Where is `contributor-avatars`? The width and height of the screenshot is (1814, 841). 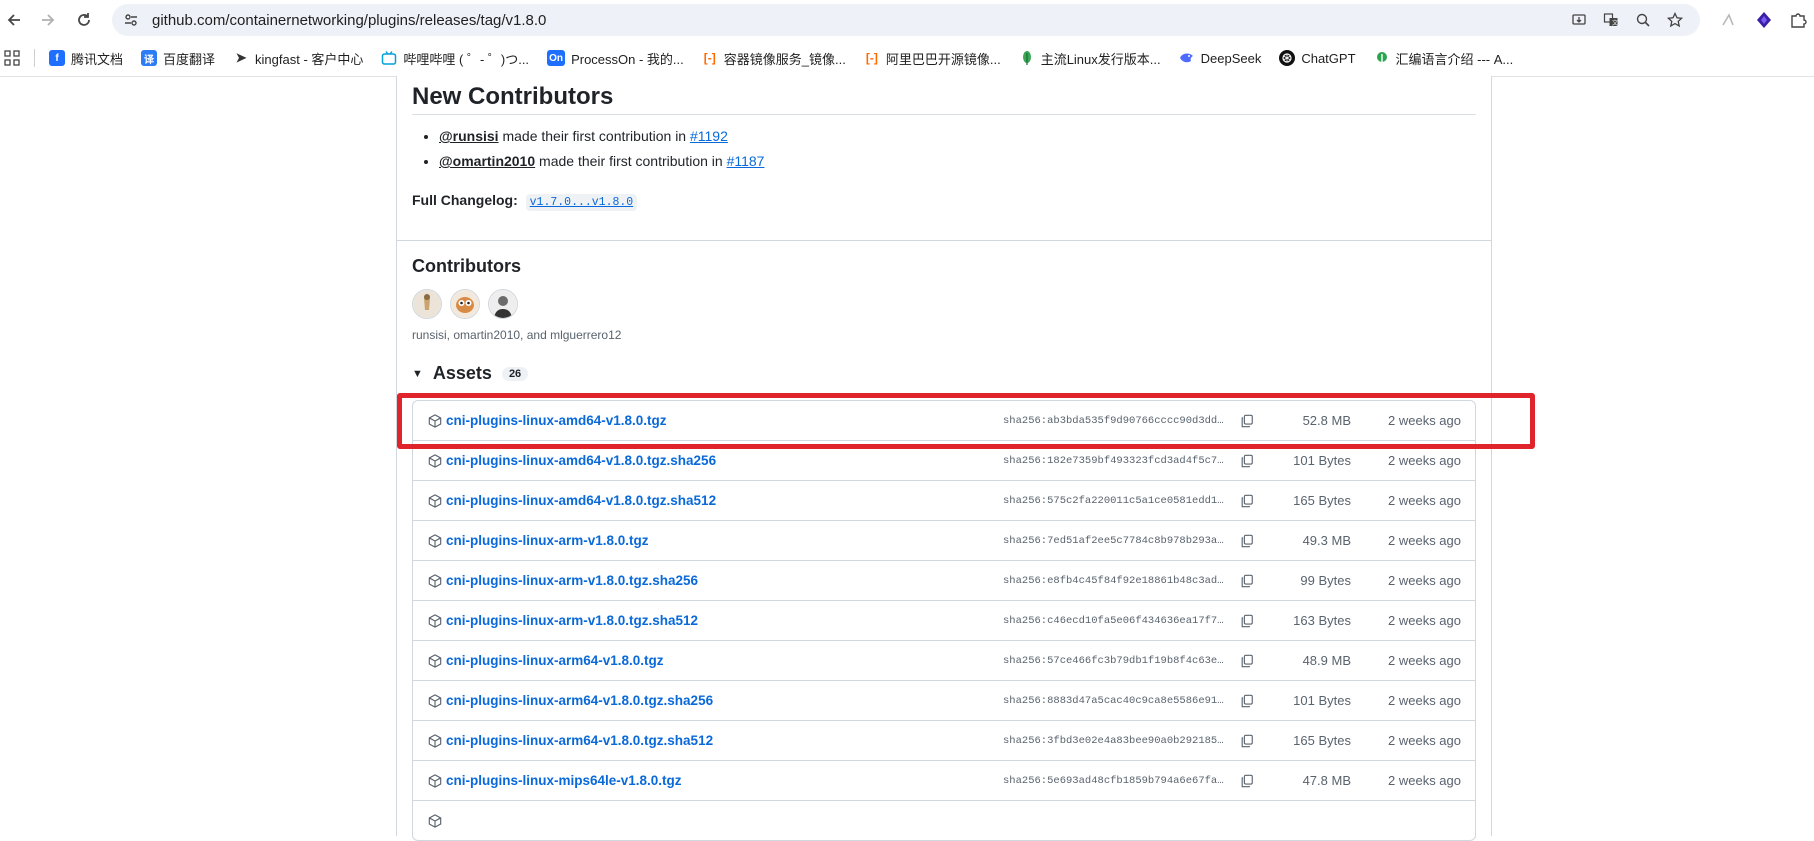
contributor-avatars is located at coordinates (465, 304).